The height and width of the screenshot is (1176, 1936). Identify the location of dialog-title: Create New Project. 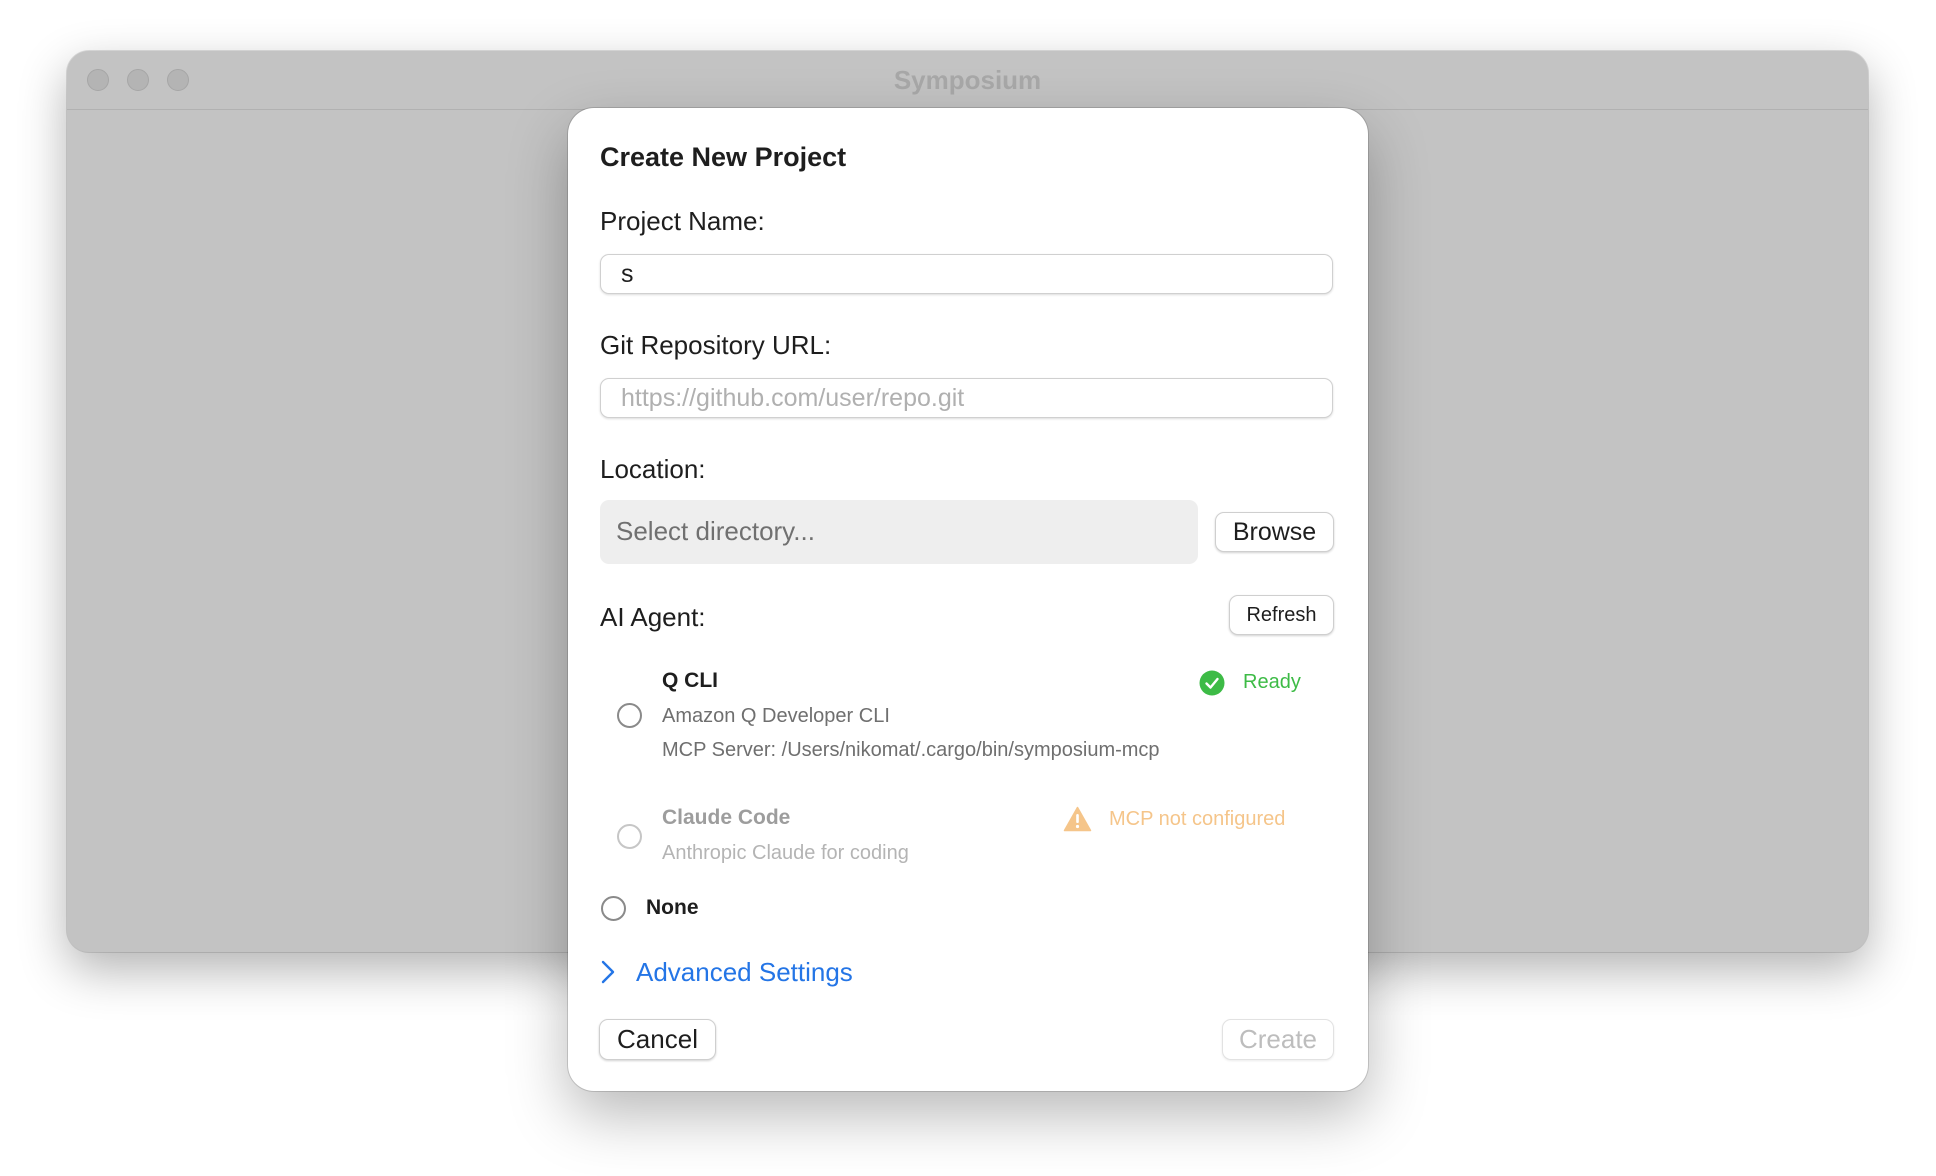
(723, 157).